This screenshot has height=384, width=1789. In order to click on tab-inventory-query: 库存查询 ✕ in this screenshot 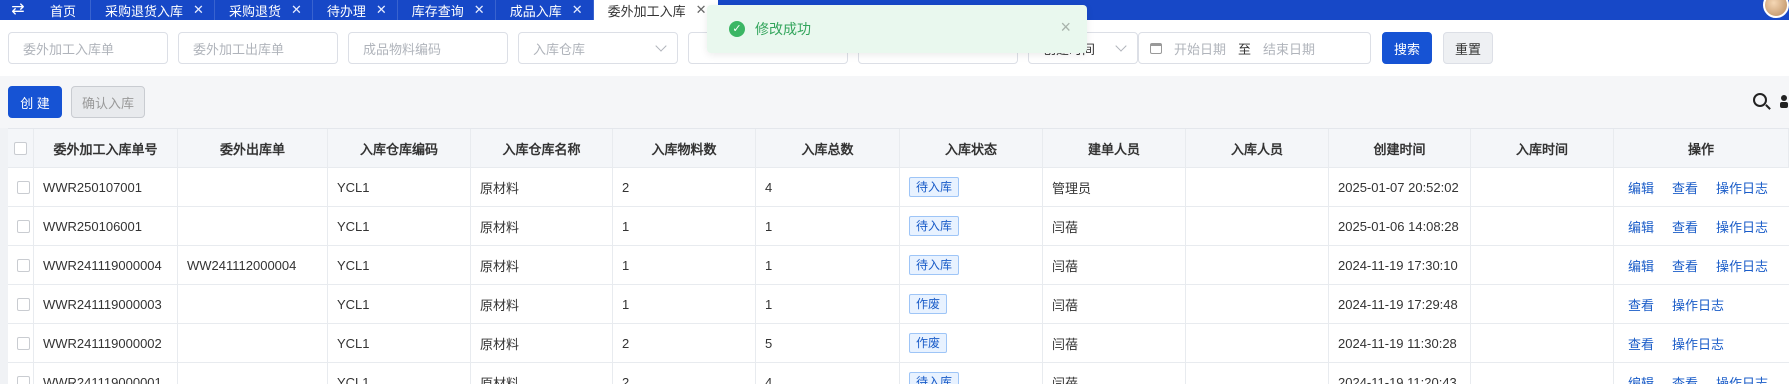, I will do `click(447, 10)`.